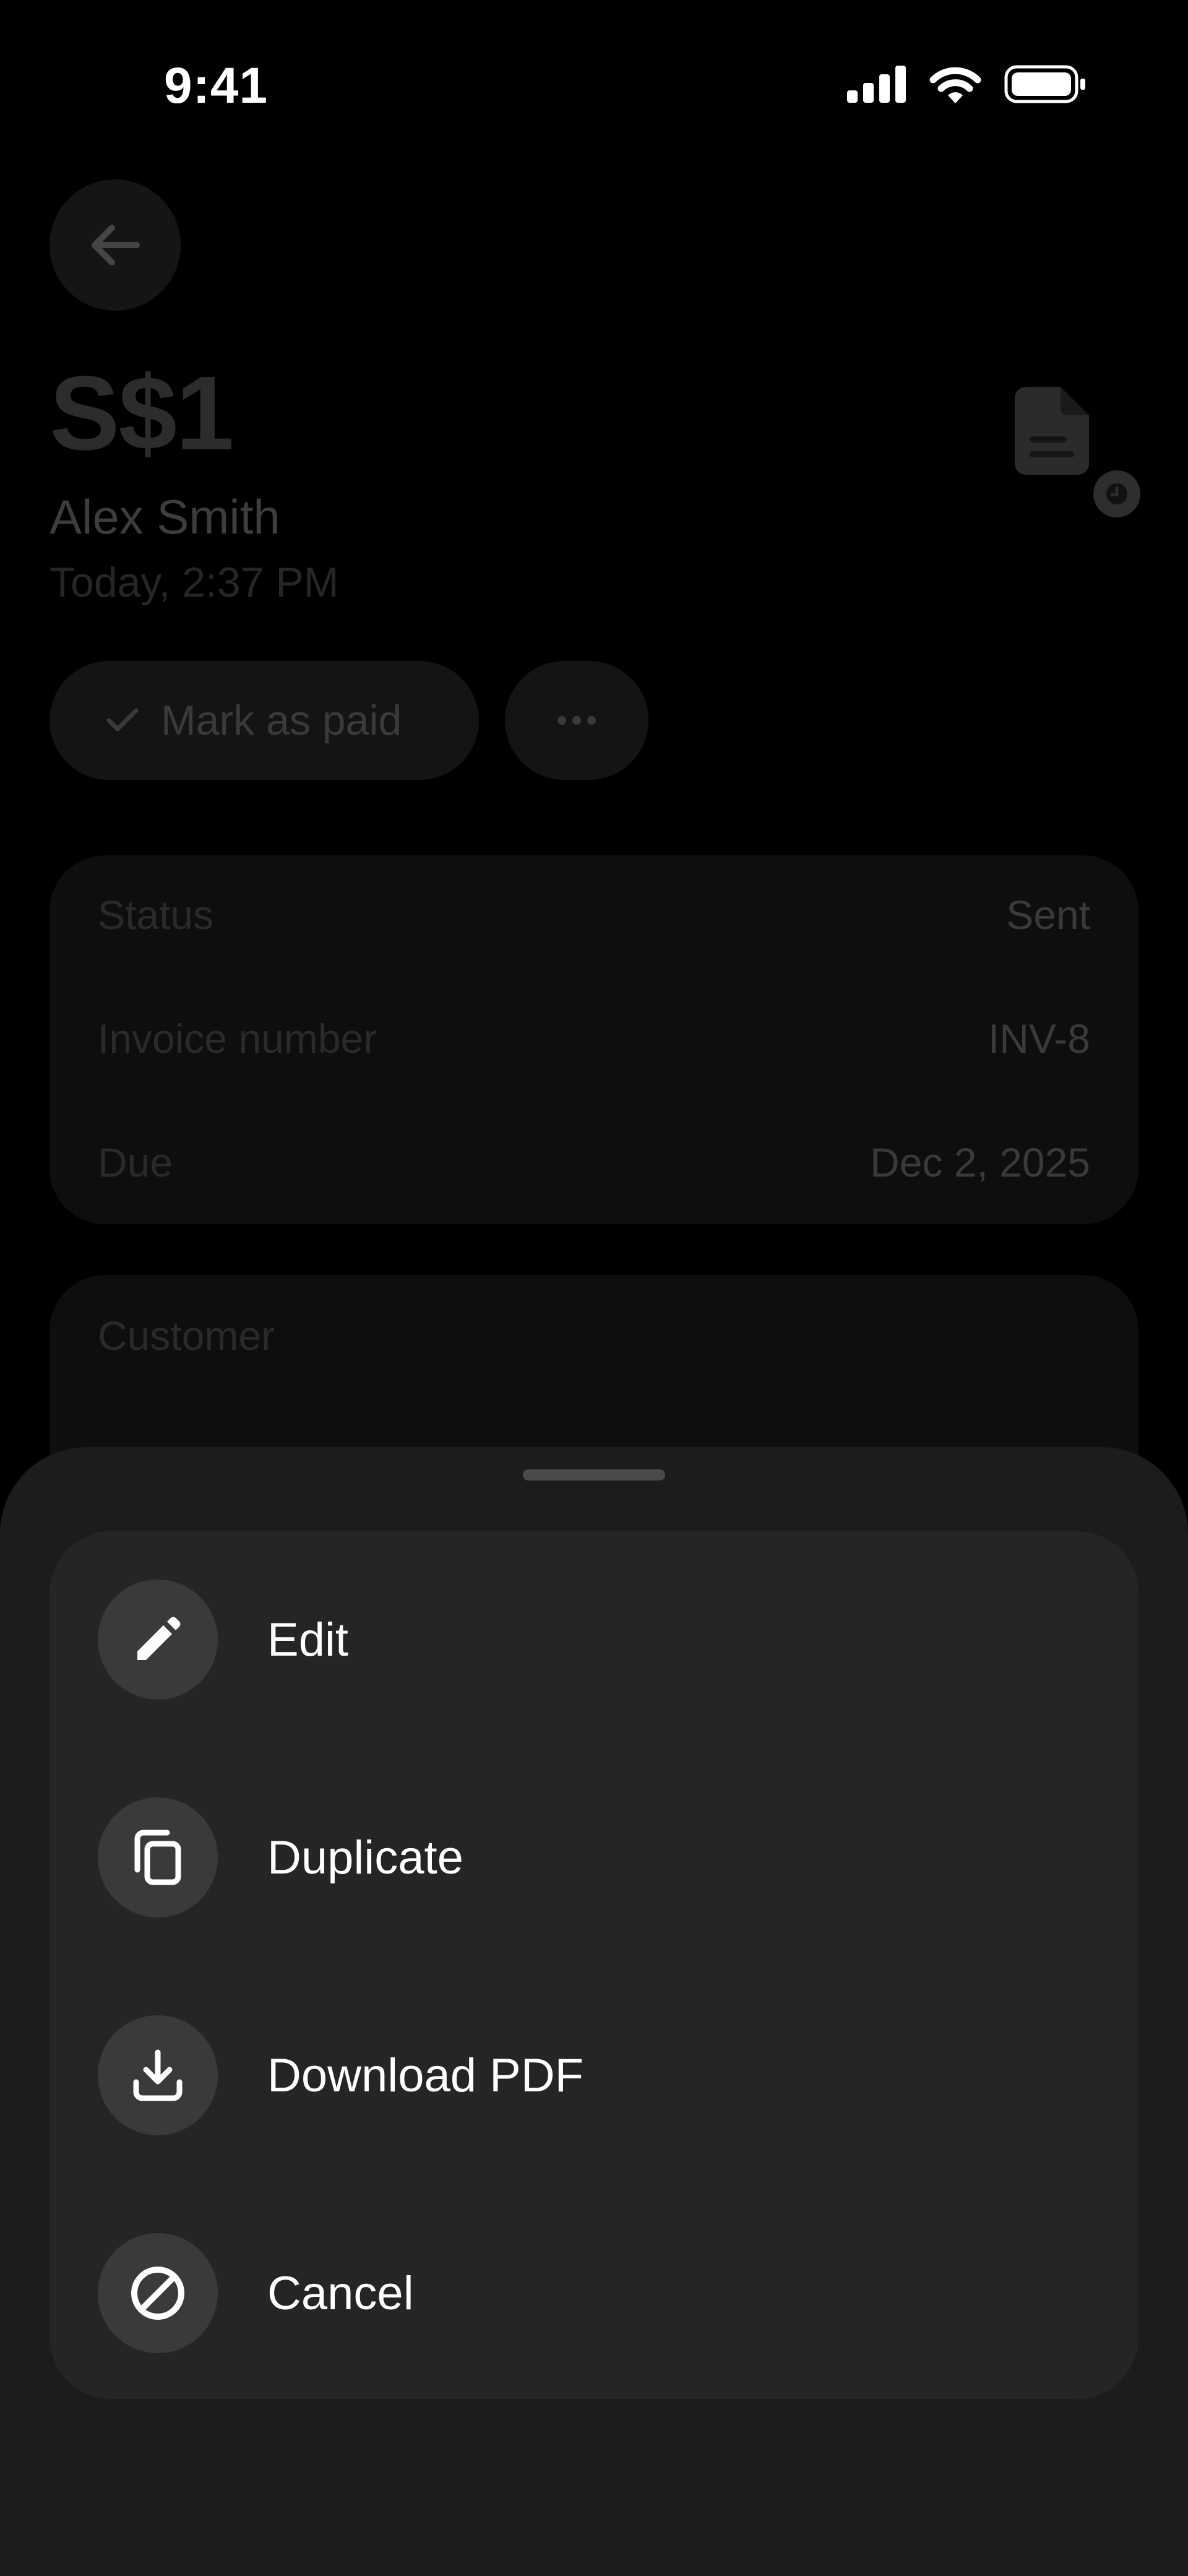  I want to click on invoice-created-time: Today, 2:37 PM, so click(194, 582).